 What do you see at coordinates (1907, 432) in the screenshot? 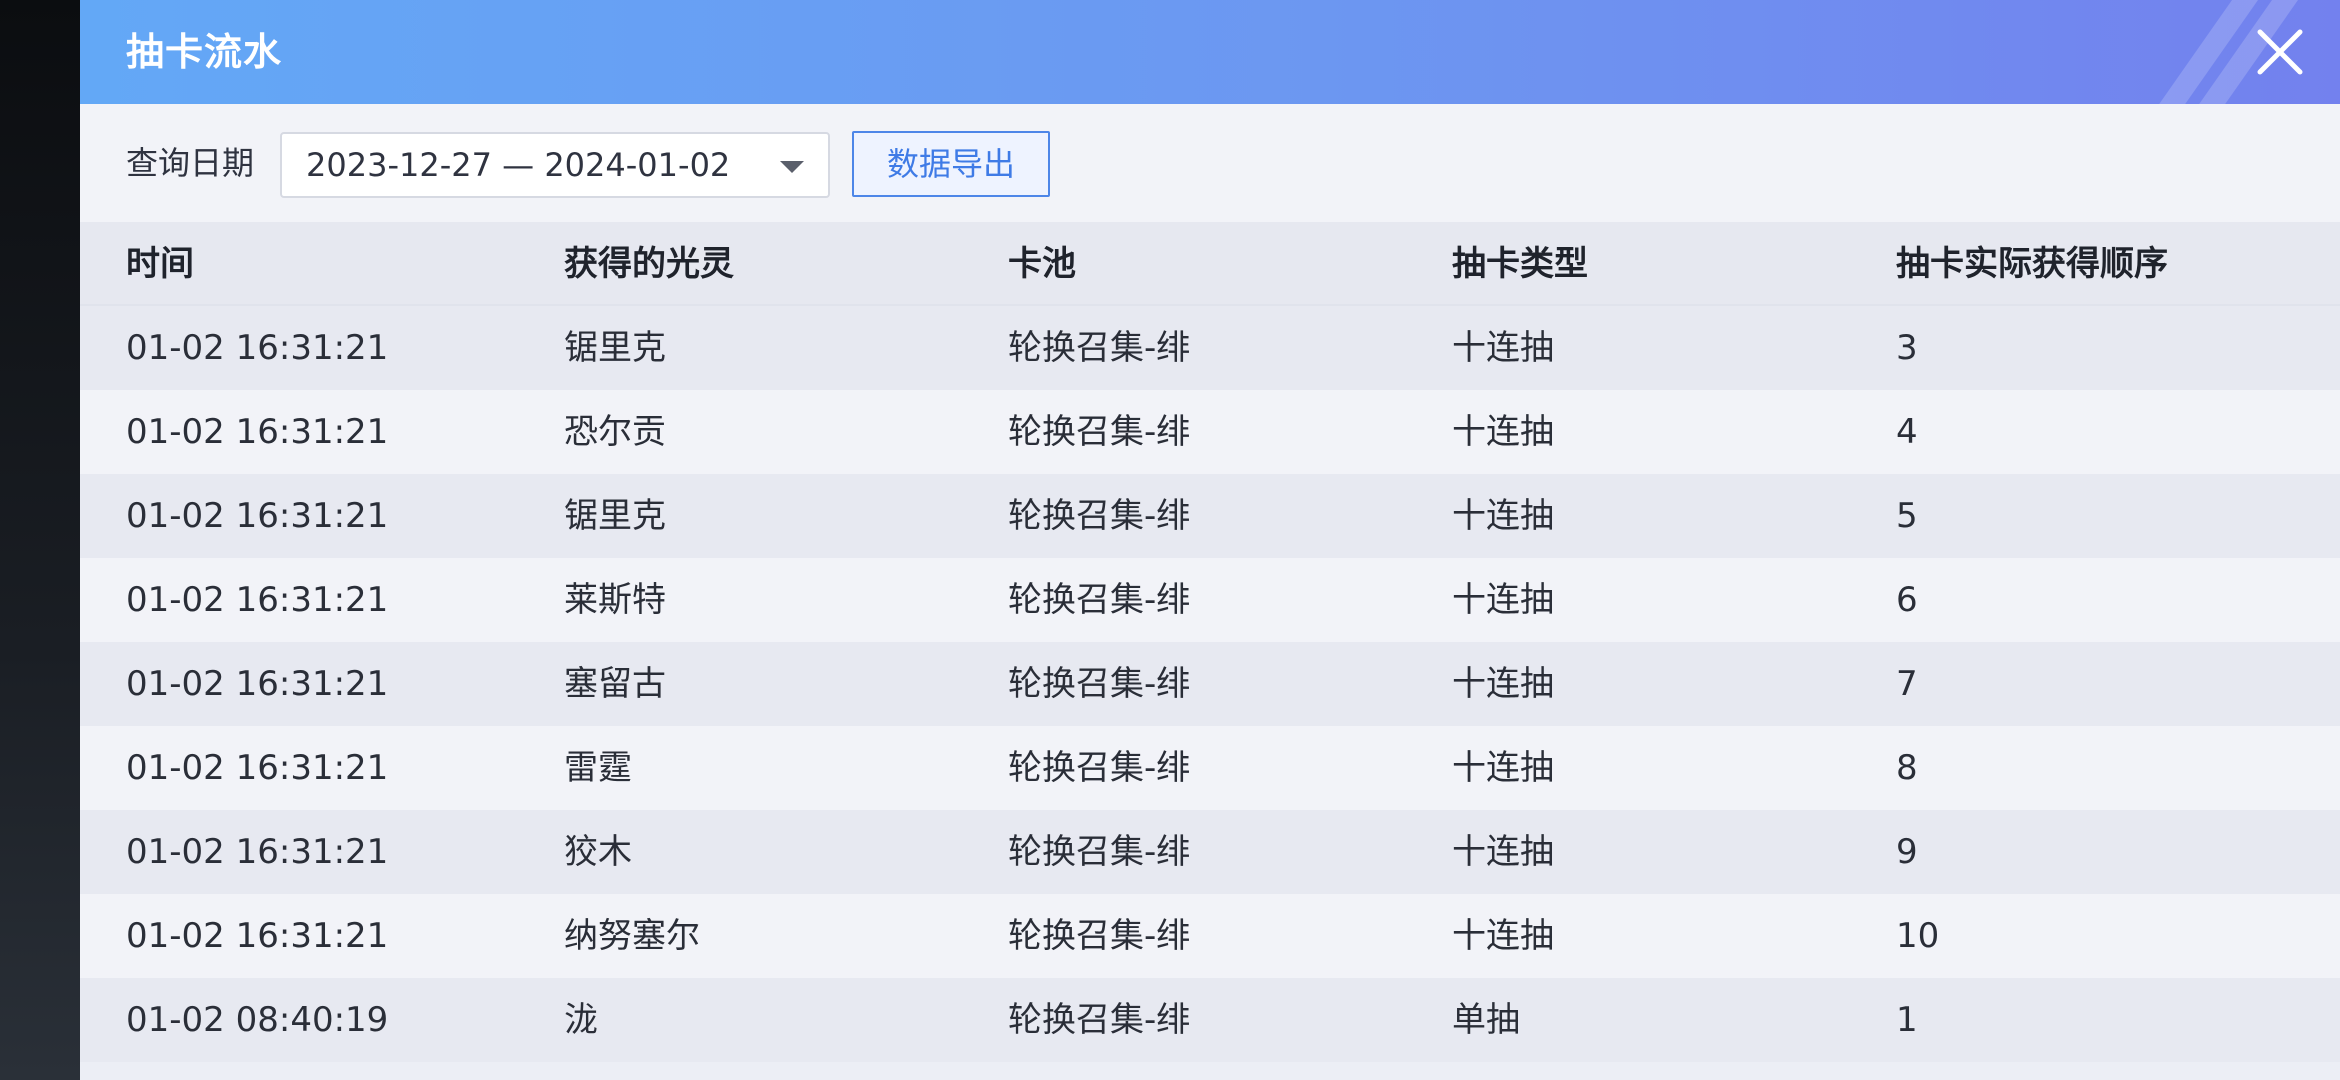
I see `cell-draw-order: 4` at bounding box center [1907, 432].